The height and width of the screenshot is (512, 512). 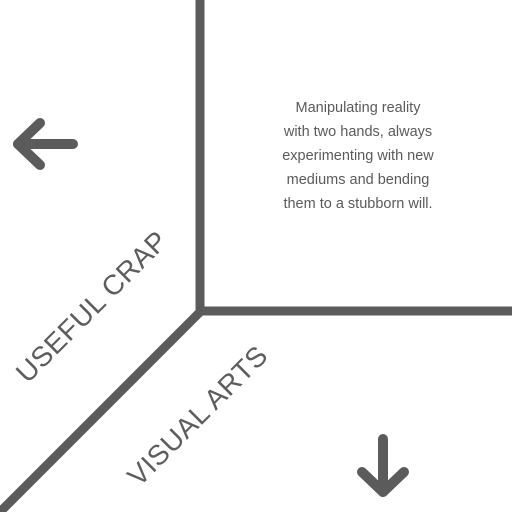 What do you see at coordinates (45, 144) in the screenshot?
I see `arrow-left-icon` at bounding box center [45, 144].